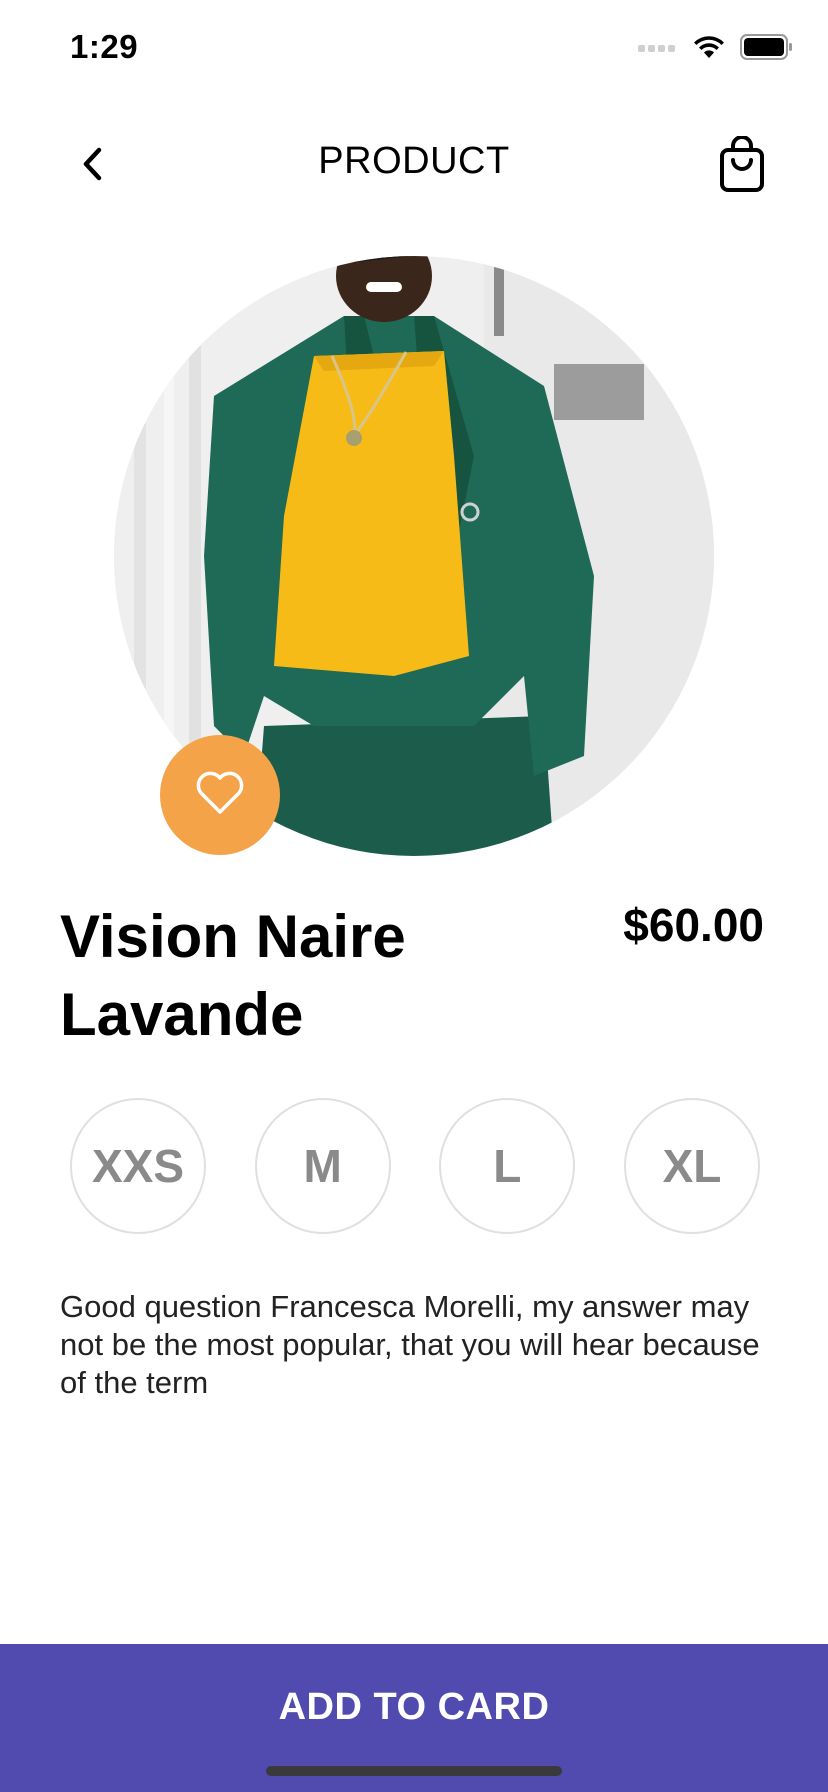  I want to click on product-name: Vision Naire Lavande, so click(233, 975).